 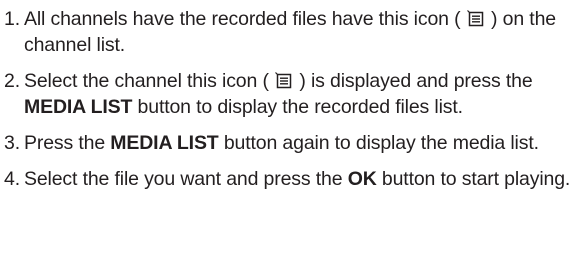 What do you see at coordinates (12, 143) in the screenshot?
I see `step-number: 3.` at bounding box center [12, 143].